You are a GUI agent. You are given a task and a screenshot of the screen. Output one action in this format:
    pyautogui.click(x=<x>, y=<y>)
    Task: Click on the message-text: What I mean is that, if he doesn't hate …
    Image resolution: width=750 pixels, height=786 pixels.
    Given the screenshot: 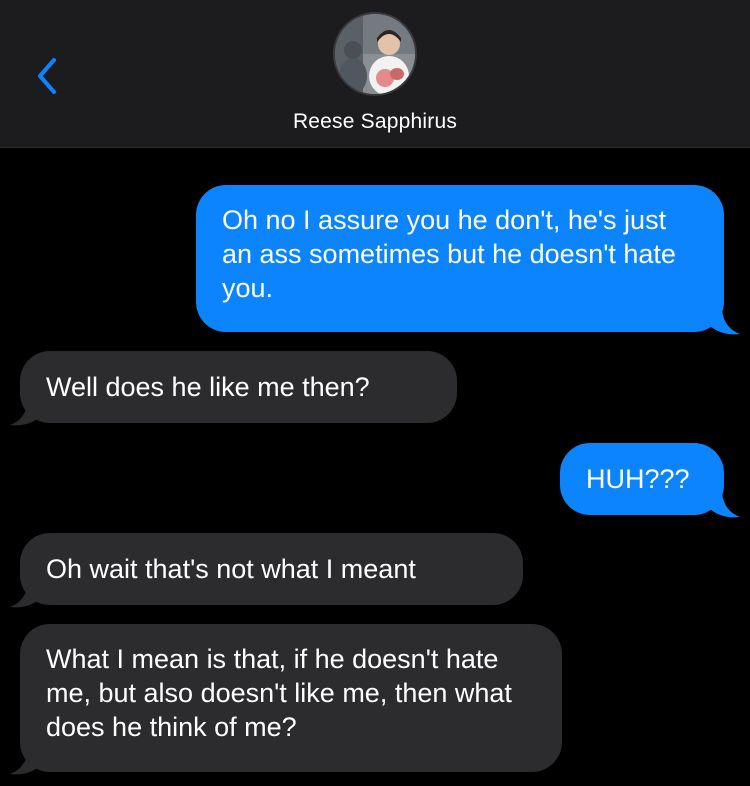 What is the action you would take?
    pyautogui.click(x=279, y=693)
    